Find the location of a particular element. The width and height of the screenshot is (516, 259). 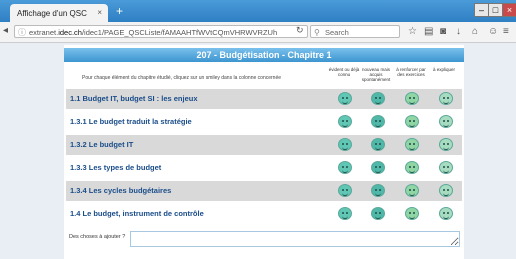

comment-textarea is located at coordinates (295, 239).